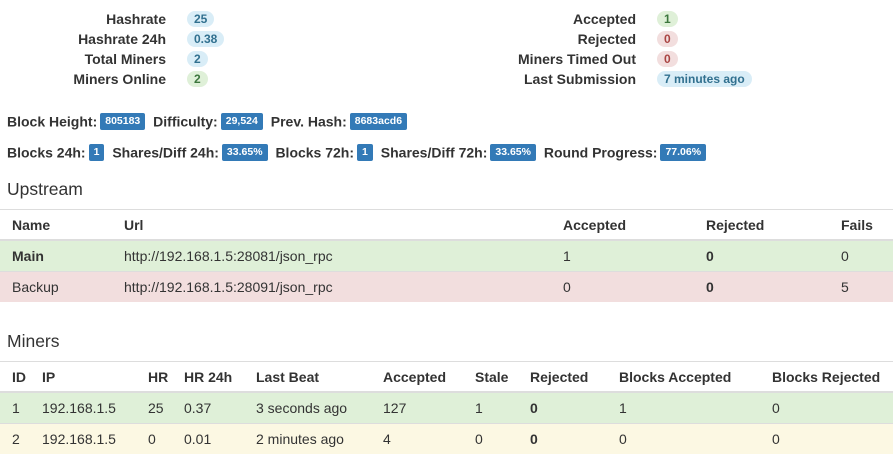 This screenshot has height=460, width=893. I want to click on stat-badge: 0.38, so click(206, 39).